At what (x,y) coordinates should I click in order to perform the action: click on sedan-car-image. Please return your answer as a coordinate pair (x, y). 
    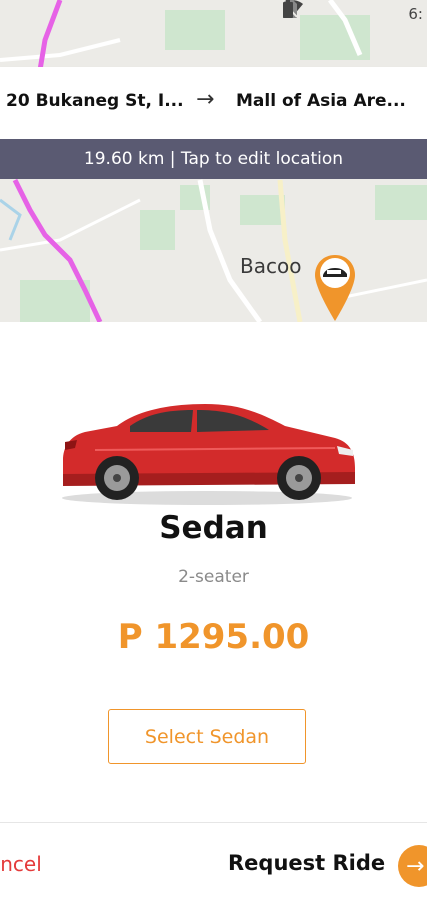
    Looking at the image, I should click on (207, 453).